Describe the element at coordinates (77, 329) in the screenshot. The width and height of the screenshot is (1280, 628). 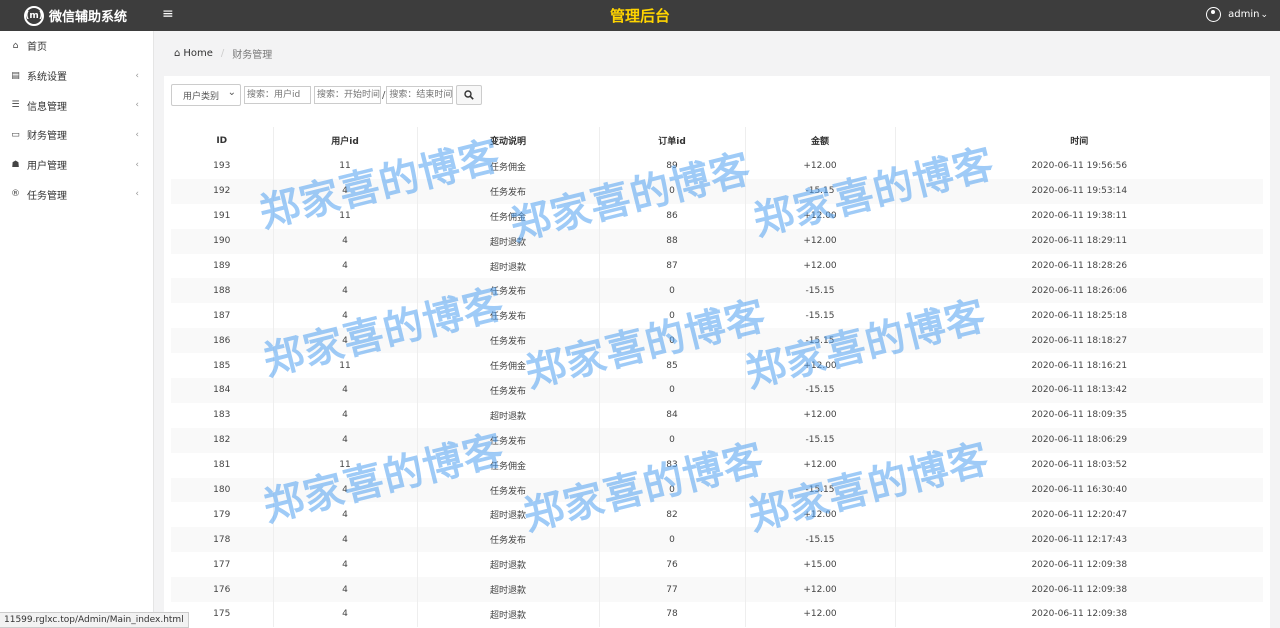
I see `sidebar: ⌂ 首页 ▤ 系统设置 ‹ ☰ 信息管理 ‹ ▭ 财务管理 ‹ ☗ 用户管理 ‹ ® 任务管理 ‹` at that location.